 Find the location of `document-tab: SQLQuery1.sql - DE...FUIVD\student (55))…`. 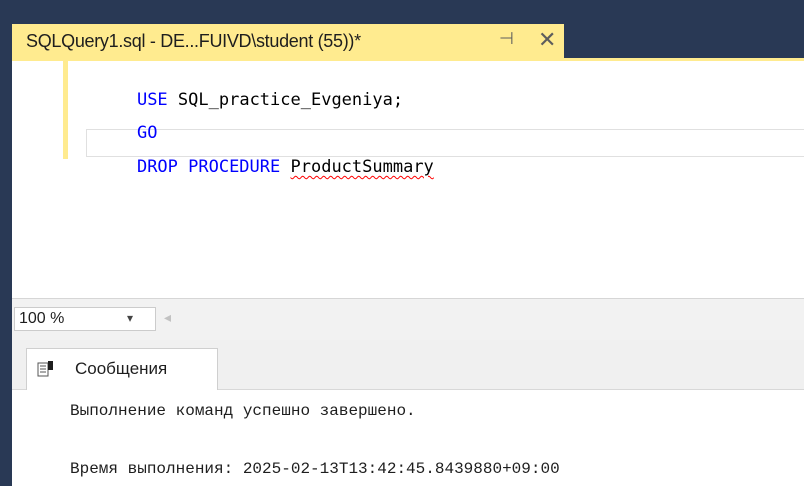

document-tab: SQLQuery1.sql - DE...FUIVD\student (55))… is located at coordinates (288, 41).